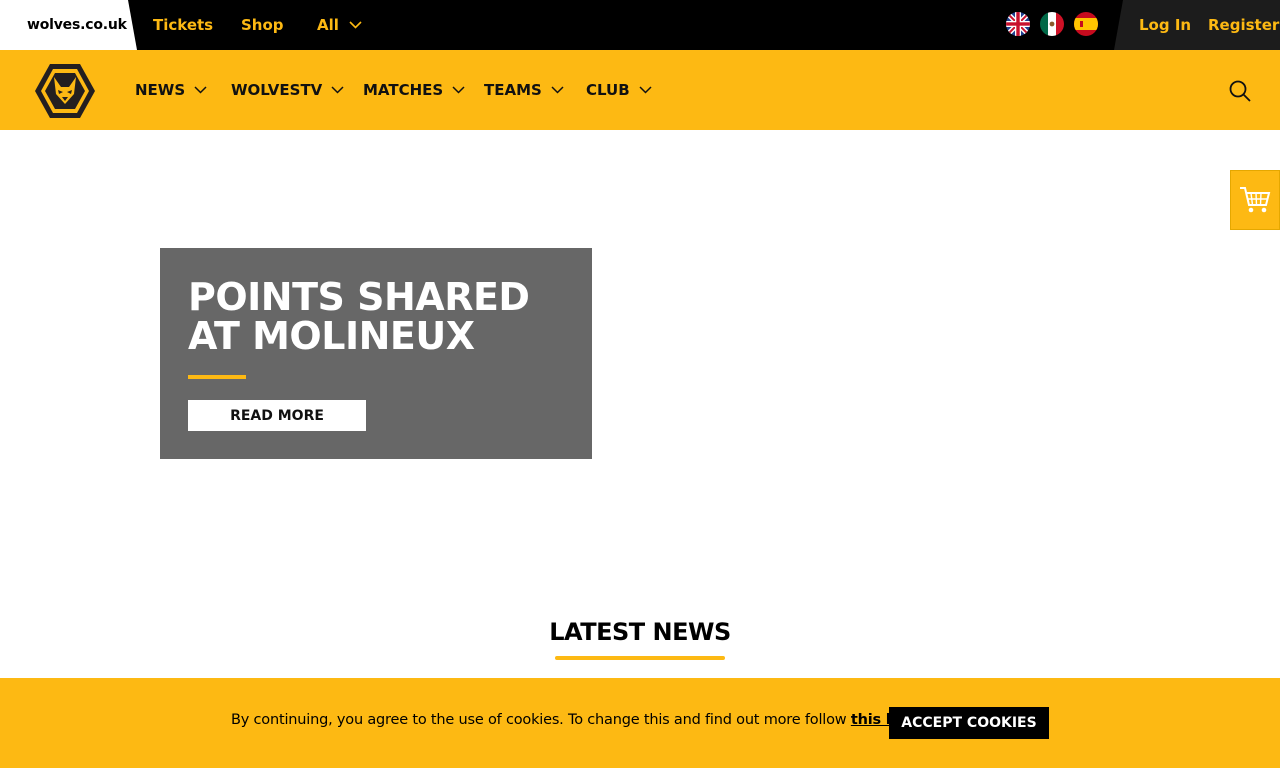  I want to click on main-navigation: NEWS WOLVESTV MATCHES TEAMS CLUB, so click(640, 90).